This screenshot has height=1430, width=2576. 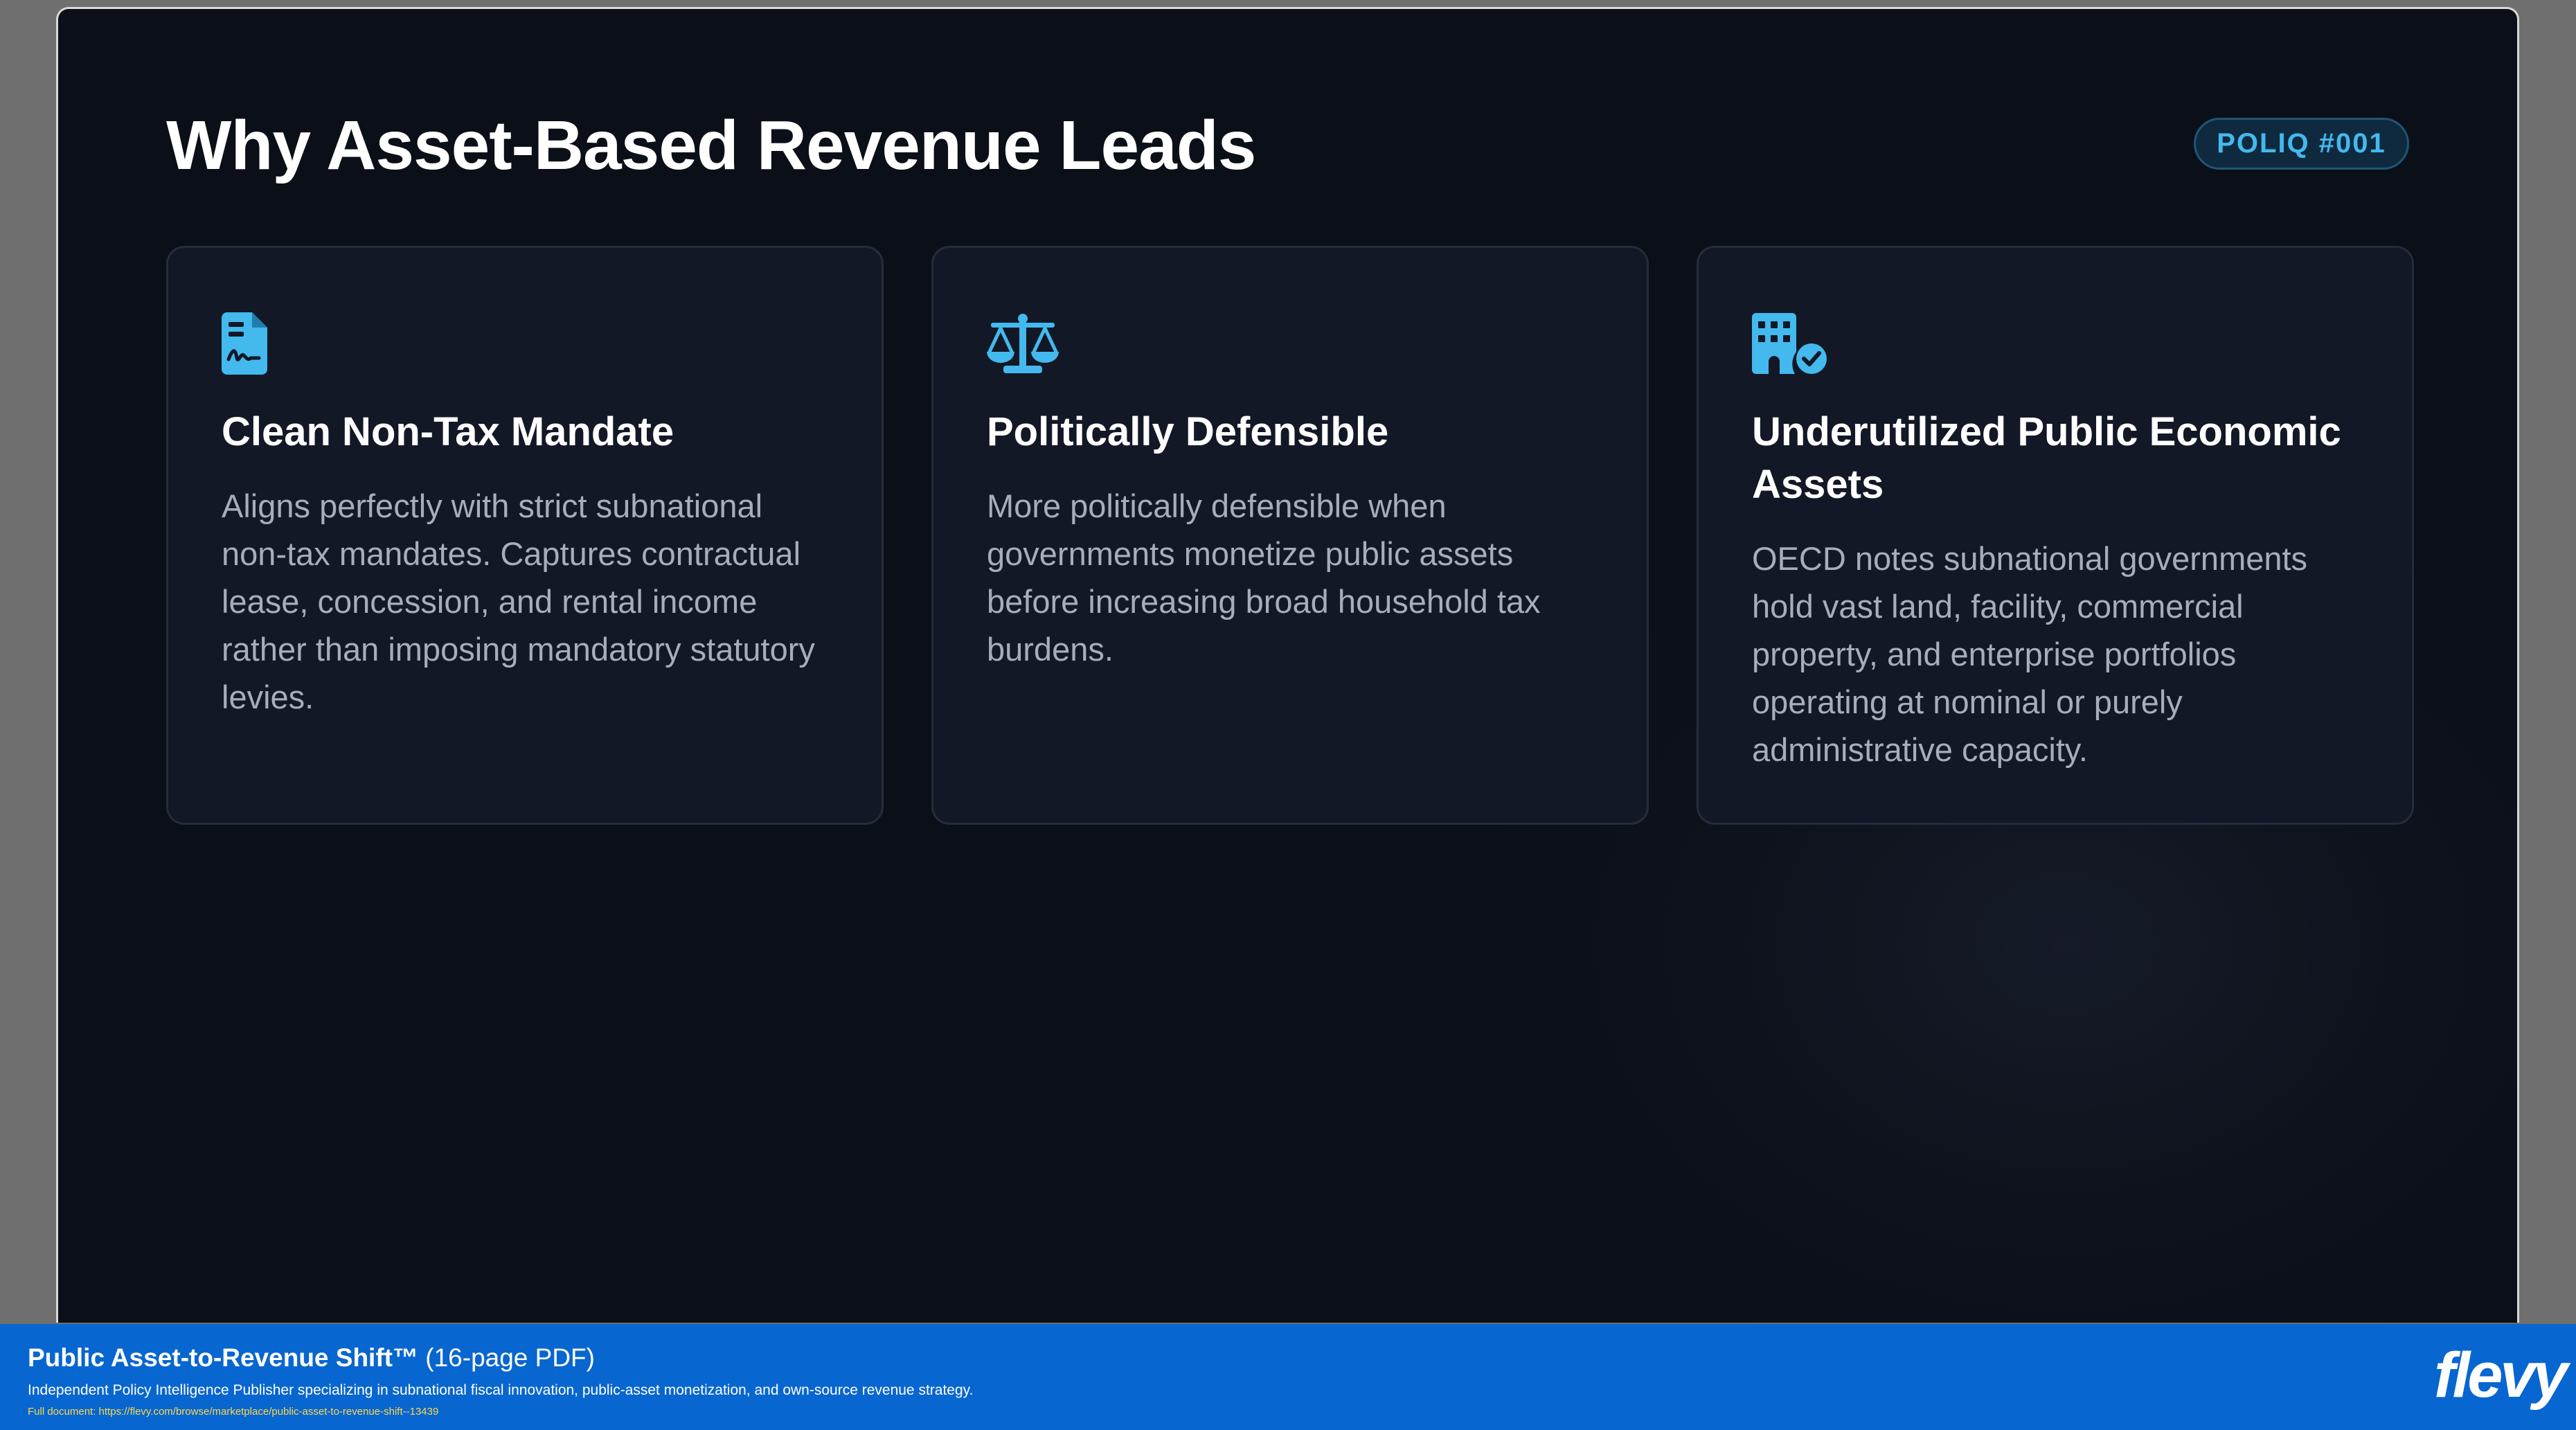 What do you see at coordinates (711, 145) in the screenshot?
I see `slide-title: Why Asset-Based Revenue Leads` at bounding box center [711, 145].